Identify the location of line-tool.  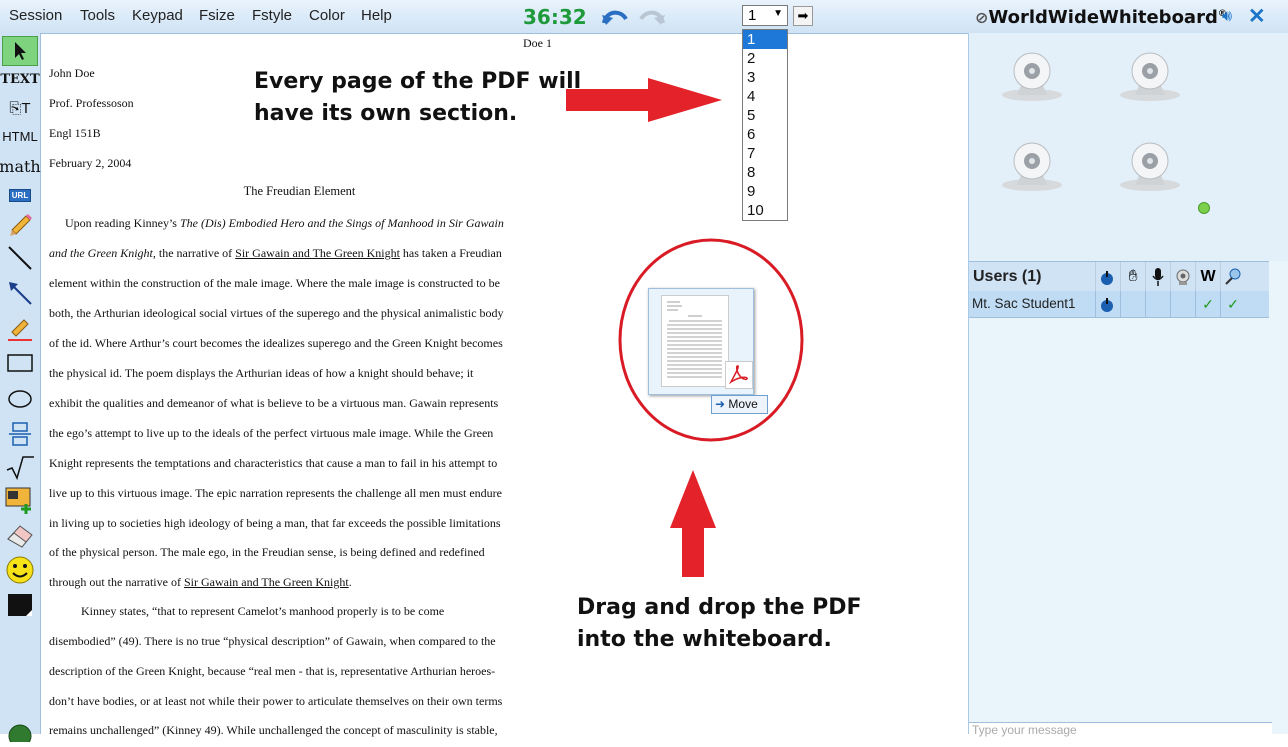
(20, 258).